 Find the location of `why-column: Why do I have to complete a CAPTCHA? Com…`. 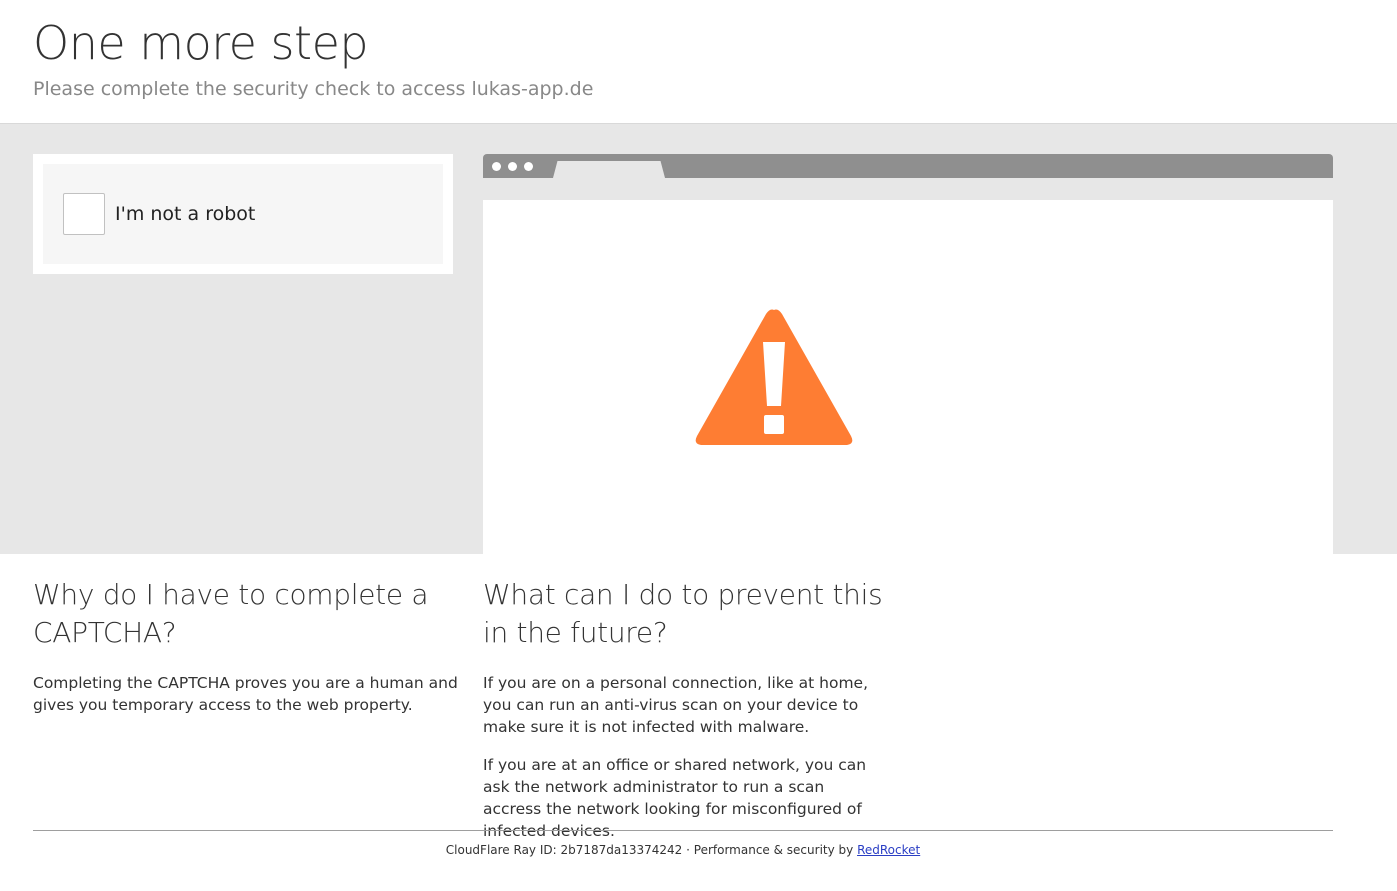

why-column: Why do I have to complete a CAPTCHA? Com… is located at coordinates (253, 646).